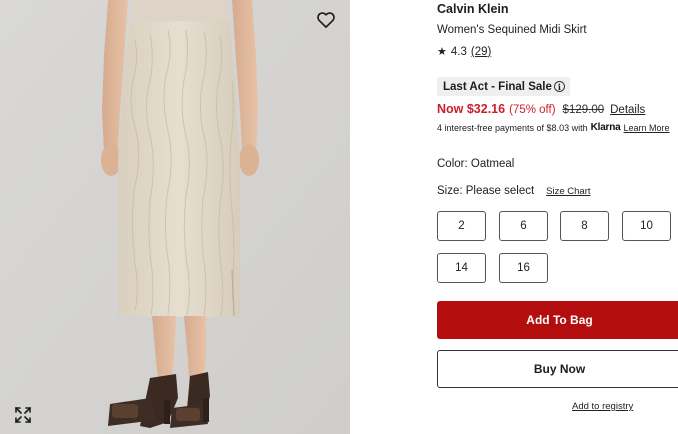 The width and height of the screenshot is (678, 434). I want to click on favorite-button, so click(326, 20).